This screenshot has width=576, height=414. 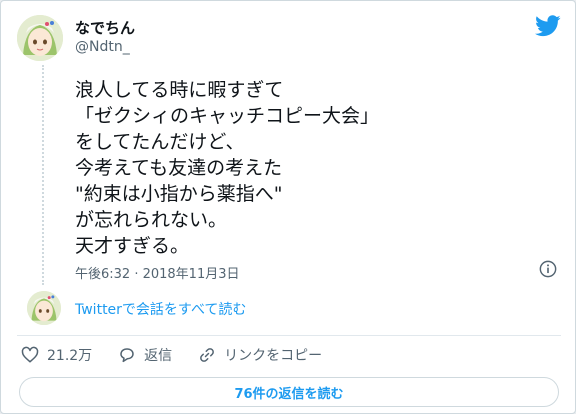 I want to click on avatar-small-image, so click(x=44, y=308).